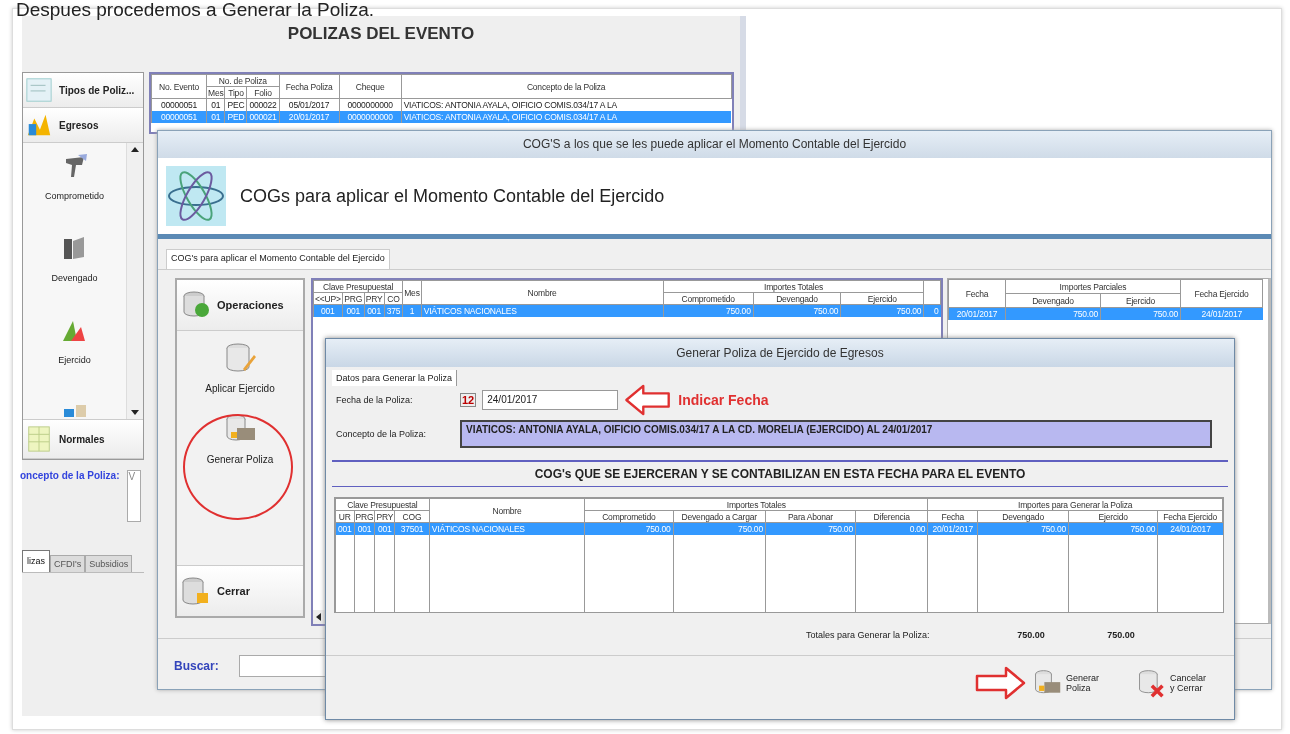  Describe the element at coordinates (196, 591) in the screenshot. I see `database-lock-icon` at that location.